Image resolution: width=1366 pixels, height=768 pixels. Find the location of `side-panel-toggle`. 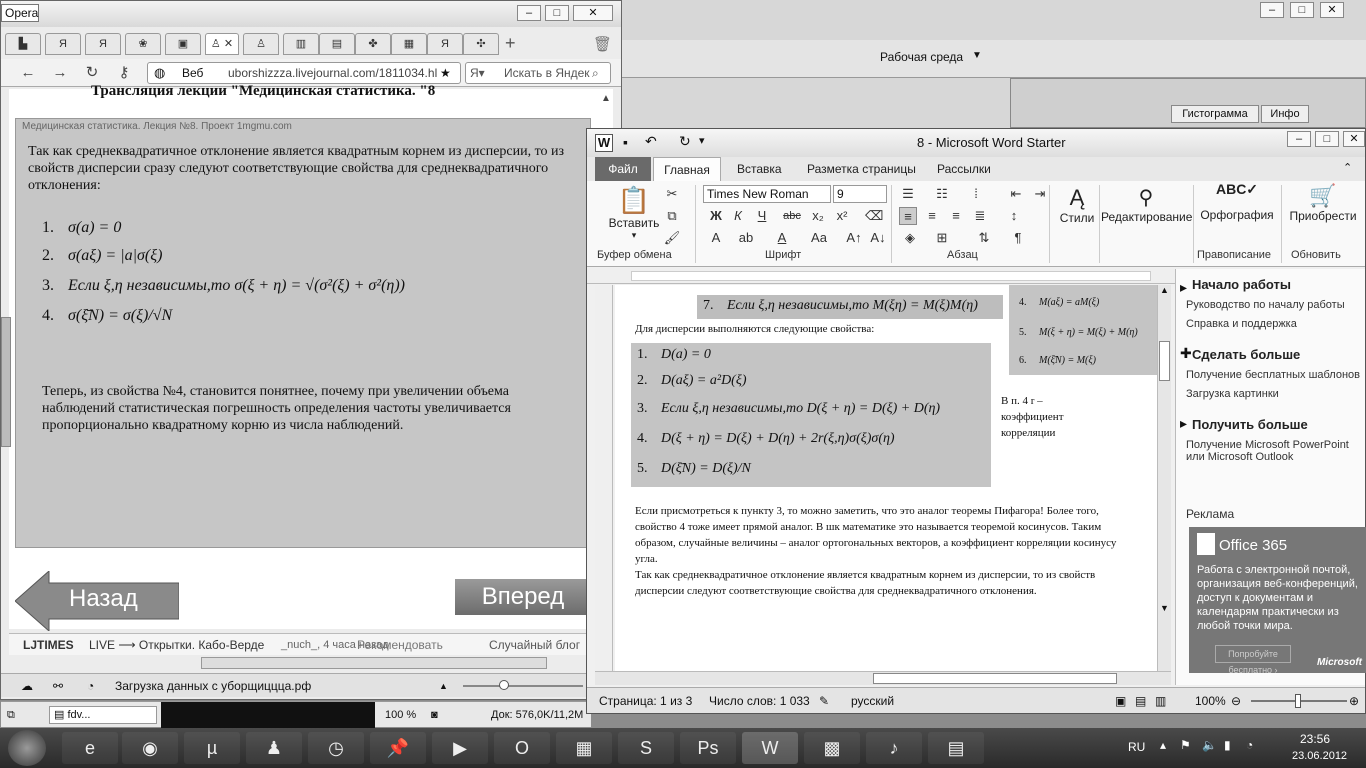

side-panel-toggle is located at coordinates (6, 382).